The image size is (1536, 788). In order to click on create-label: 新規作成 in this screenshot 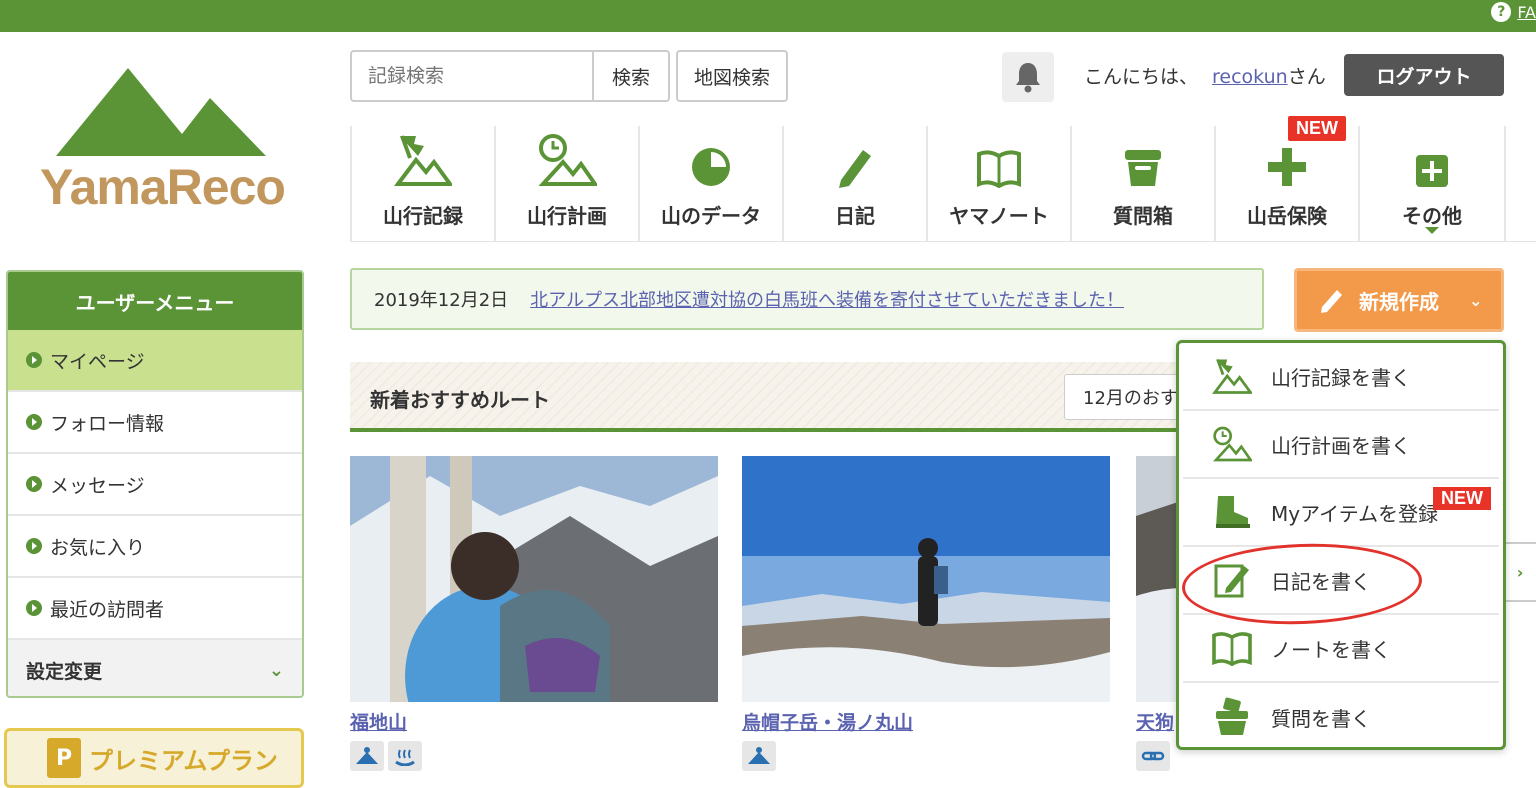, I will do `click(1399, 301)`.